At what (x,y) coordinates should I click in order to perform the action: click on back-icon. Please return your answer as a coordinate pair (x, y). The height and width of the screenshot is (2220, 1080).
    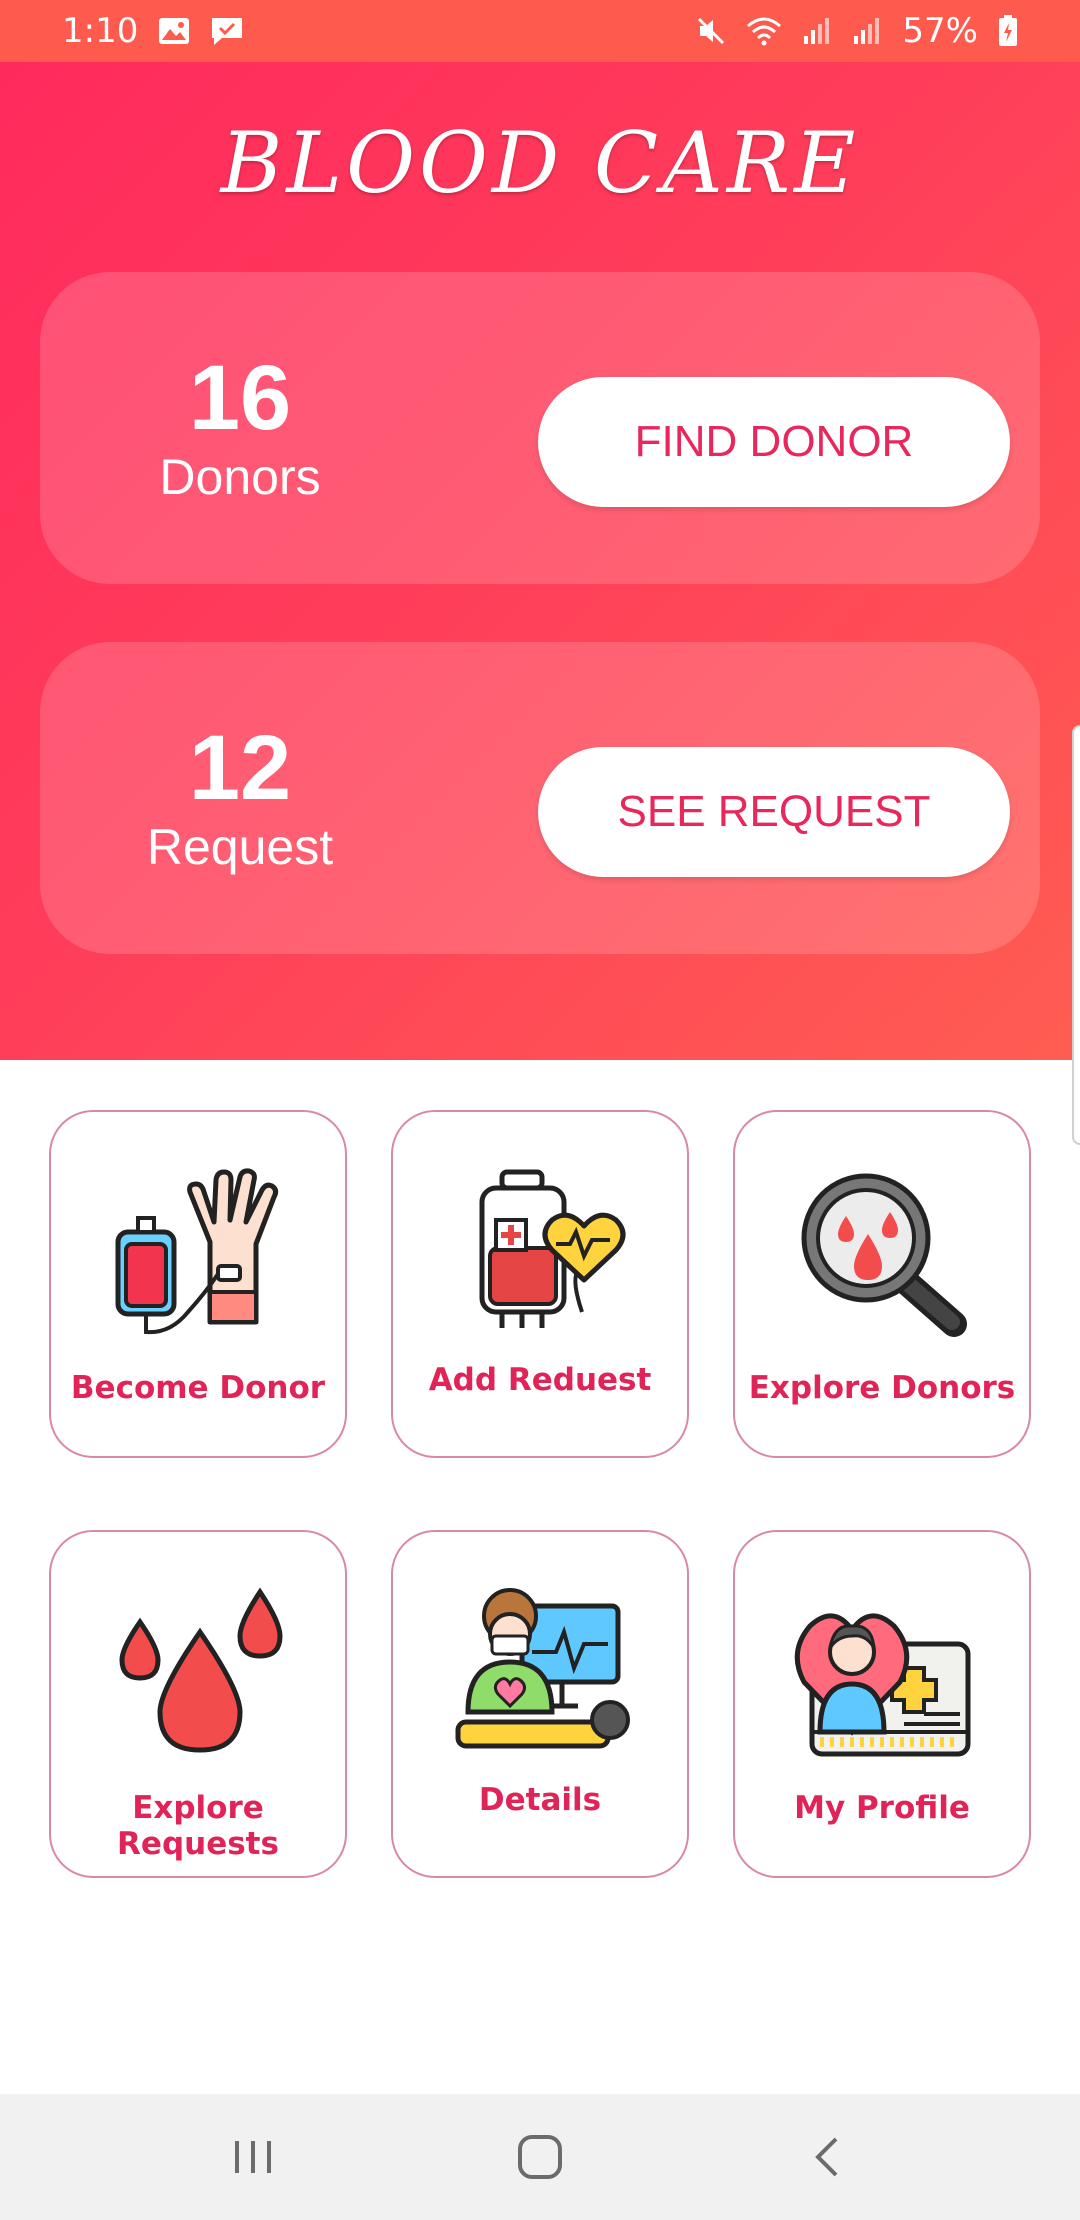
    Looking at the image, I should click on (826, 2157).